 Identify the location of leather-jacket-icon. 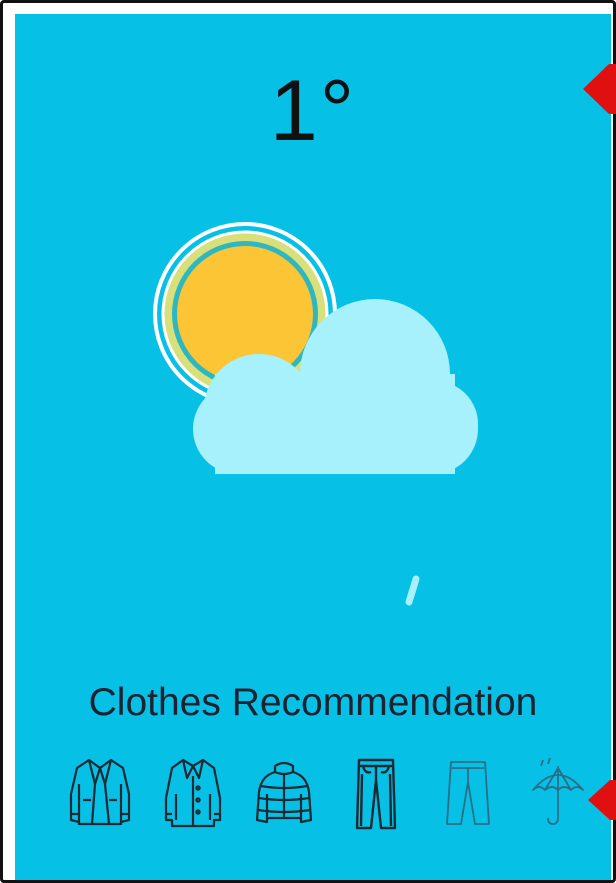
(100, 794).